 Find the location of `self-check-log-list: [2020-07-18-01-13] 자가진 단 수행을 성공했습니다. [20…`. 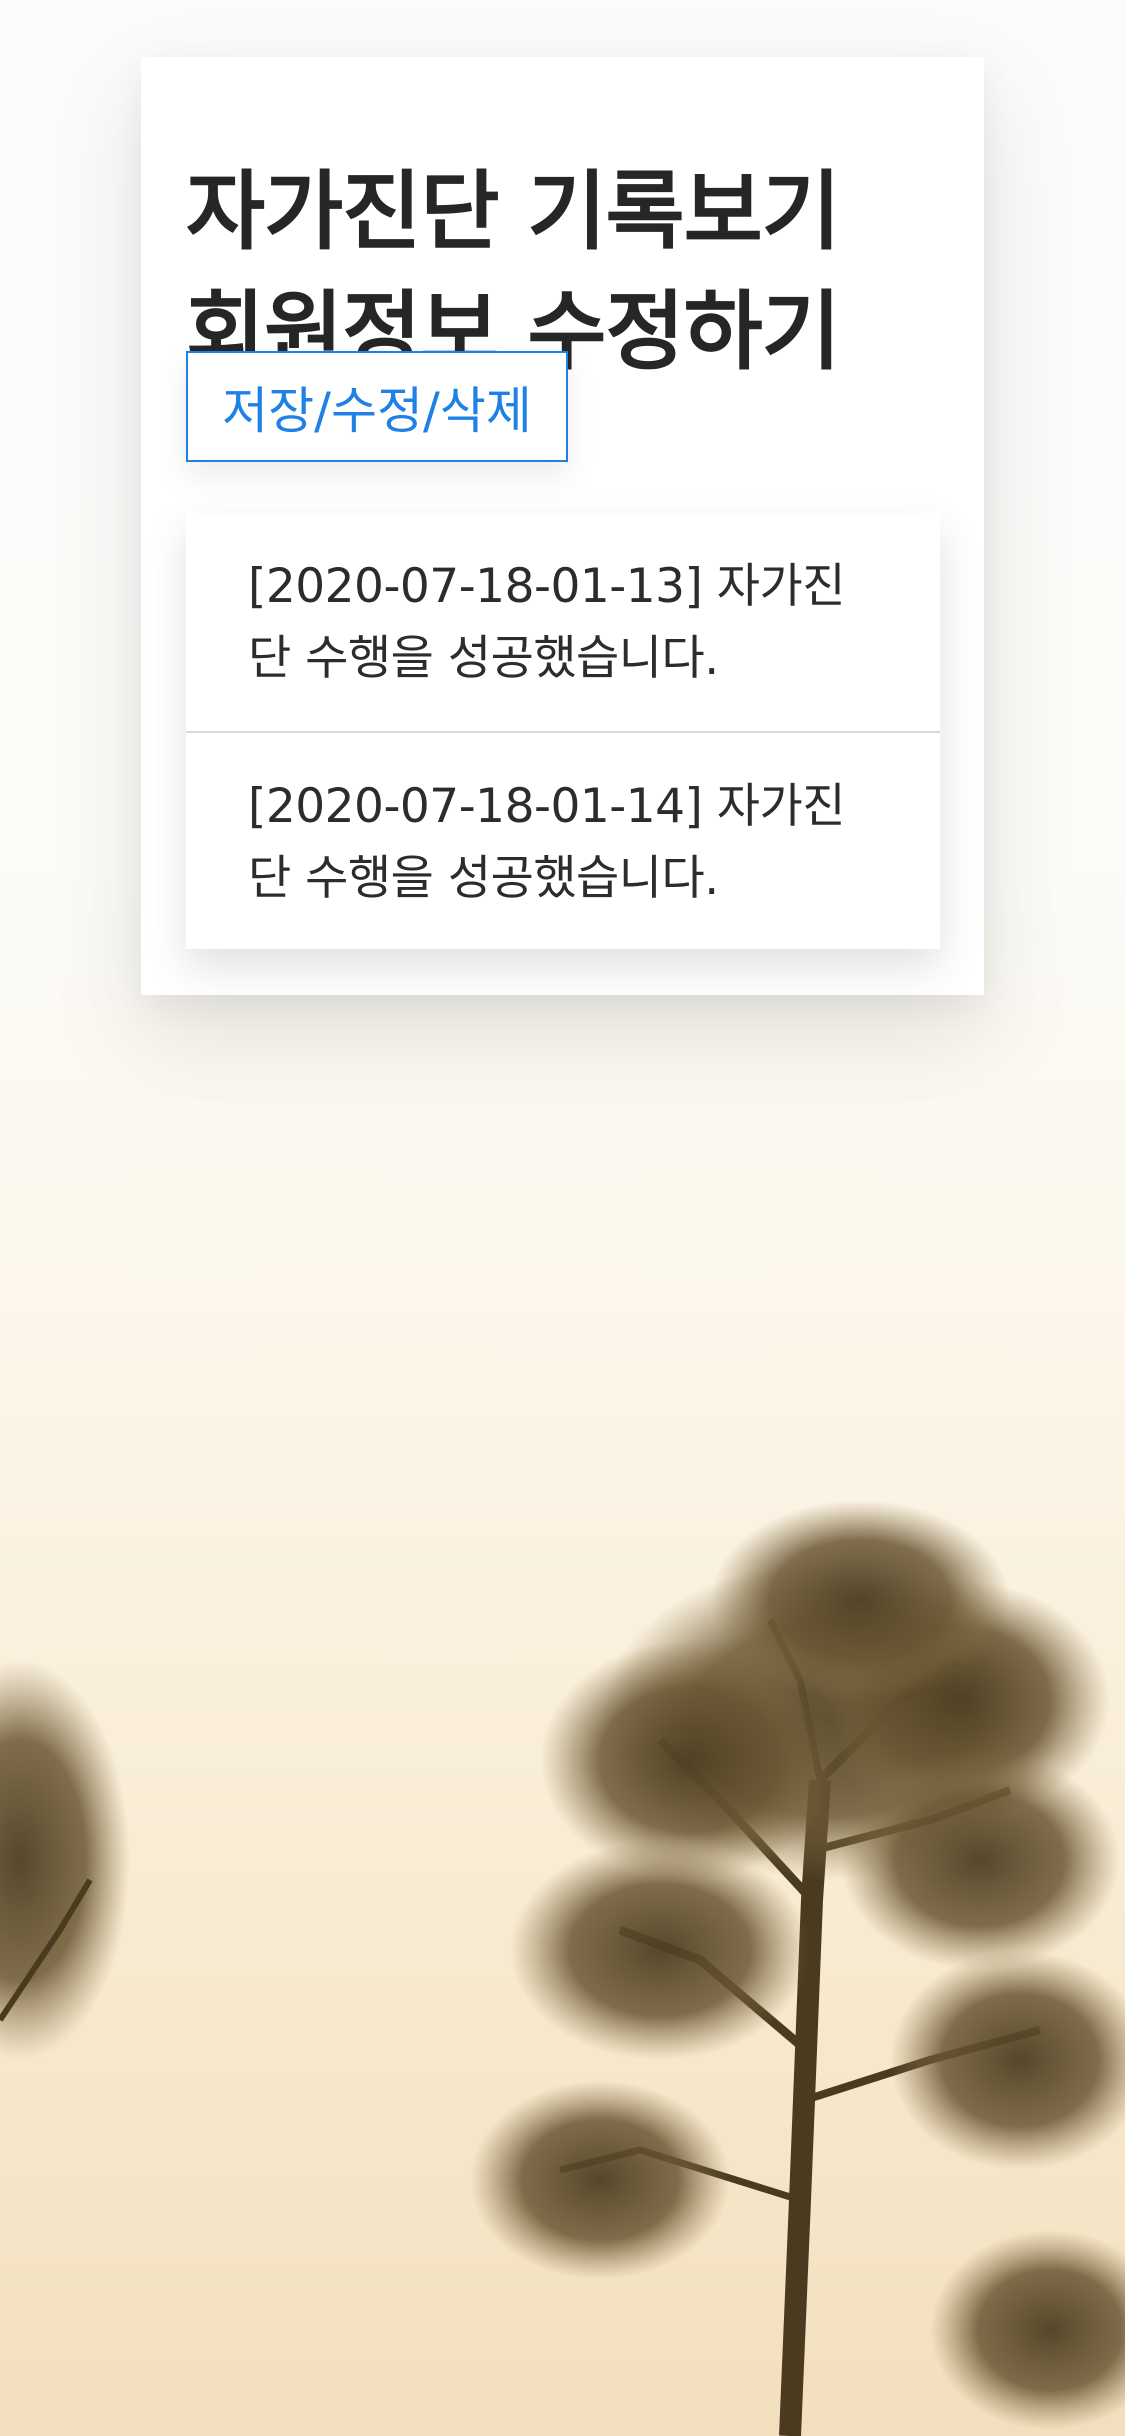

self-check-log-list: [2020-07-18-01-13] 자가진 단 수행을 성공했습니다. [20… is located at coordinates (563, 731).